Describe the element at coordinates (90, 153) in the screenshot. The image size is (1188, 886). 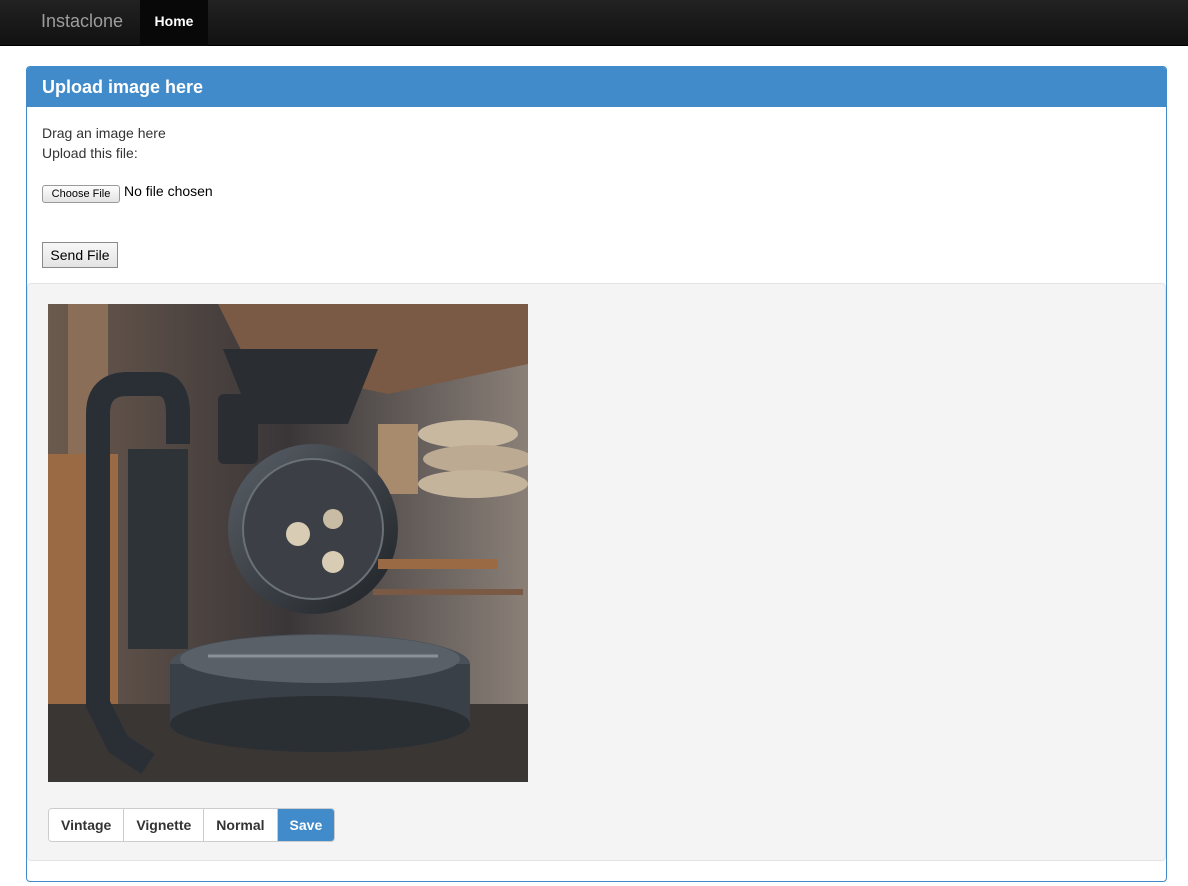
I see `upload-label: Upload this file:` at that location.